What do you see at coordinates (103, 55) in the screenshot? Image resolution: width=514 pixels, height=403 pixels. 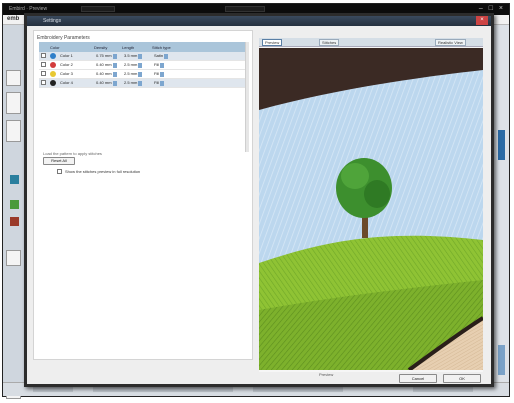 I see `density-value: 0.75 mm` at bounding box center [103, 55].